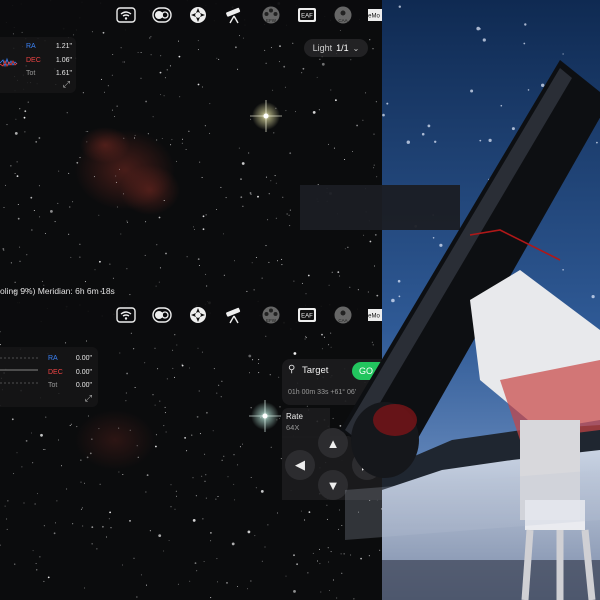 The image size is (600, 600). What do you see at coordinates (63, 60) in the screenshot?
I see `dec-value: 1.06"` at bounding box center [63, 60].